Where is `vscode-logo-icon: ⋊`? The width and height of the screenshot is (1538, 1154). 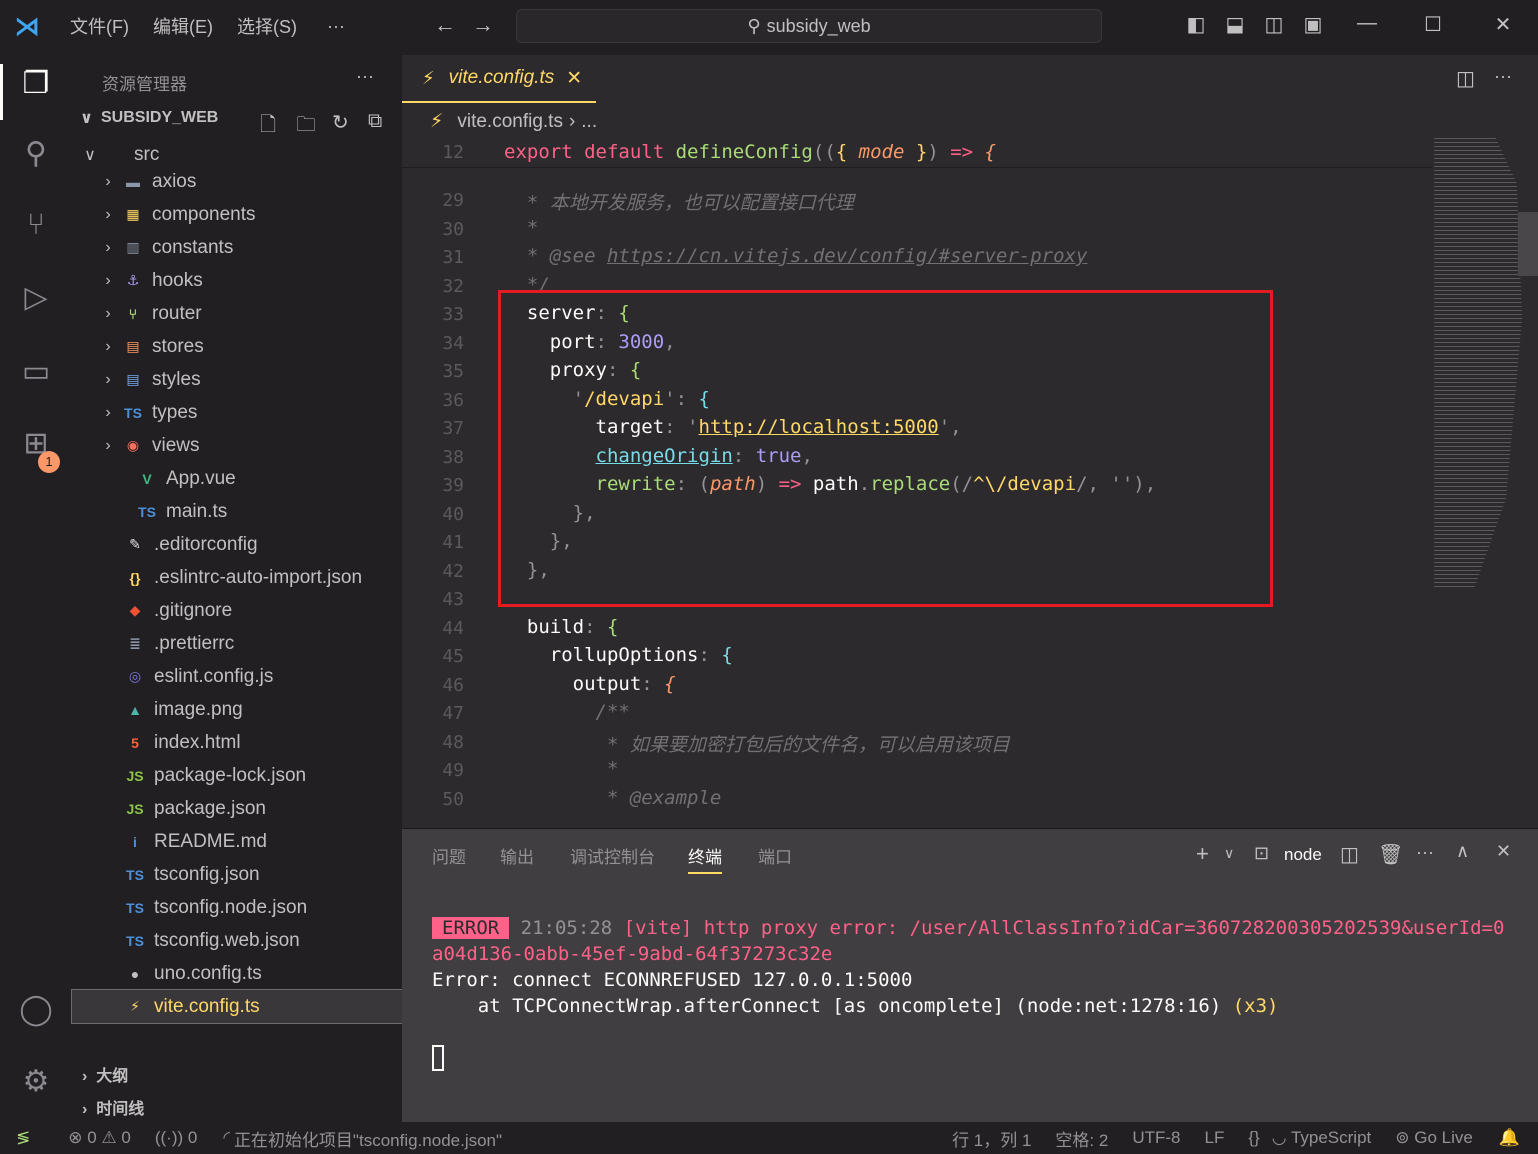 vscode-logo-icon: ⋊ is located at coordinates (27, 25).